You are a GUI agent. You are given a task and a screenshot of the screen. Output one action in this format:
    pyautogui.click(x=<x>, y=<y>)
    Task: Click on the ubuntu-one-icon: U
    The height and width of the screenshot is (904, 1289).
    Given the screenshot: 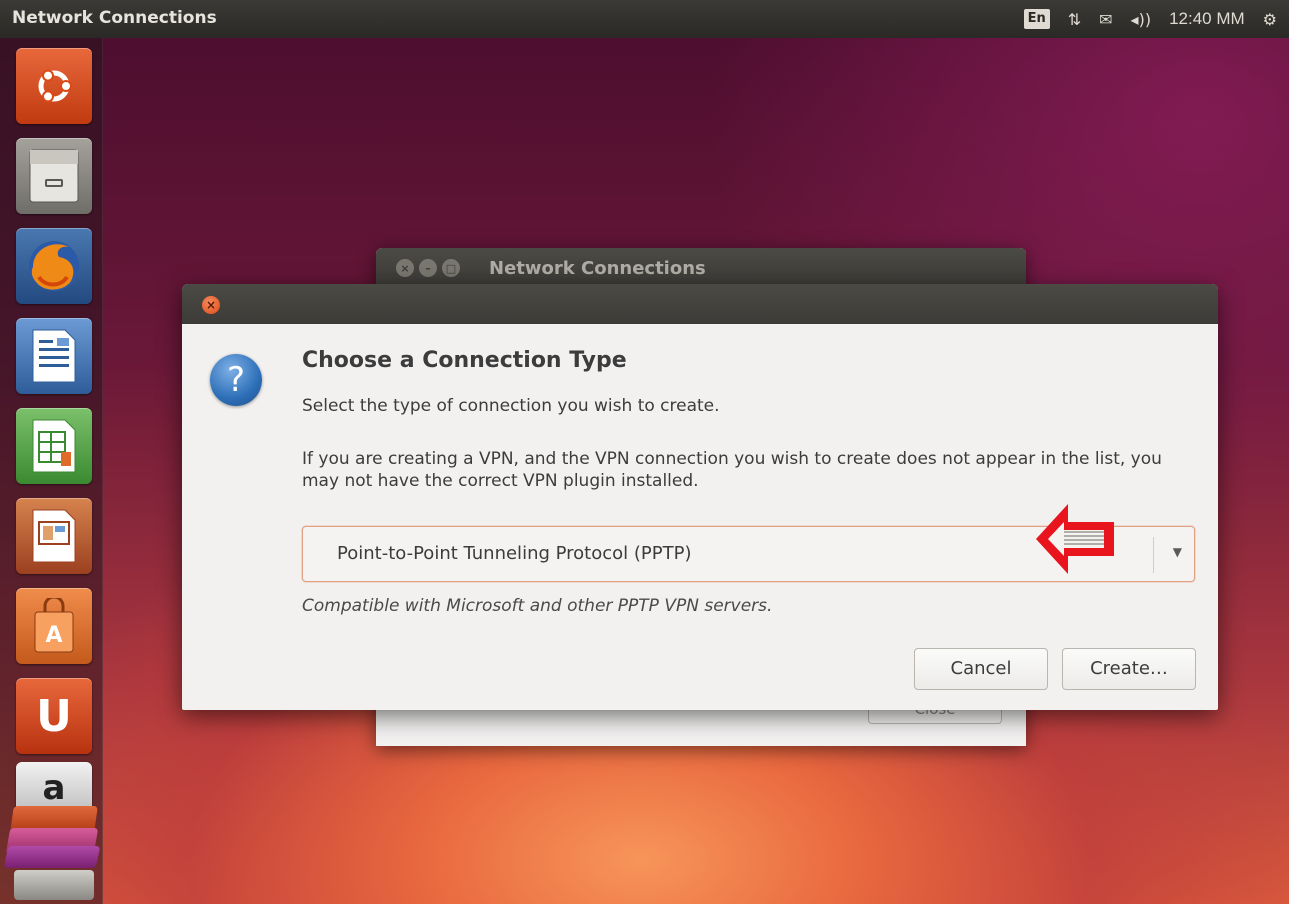 What is the action you would take?
    pyautogui.click(x=54, y=716)
    